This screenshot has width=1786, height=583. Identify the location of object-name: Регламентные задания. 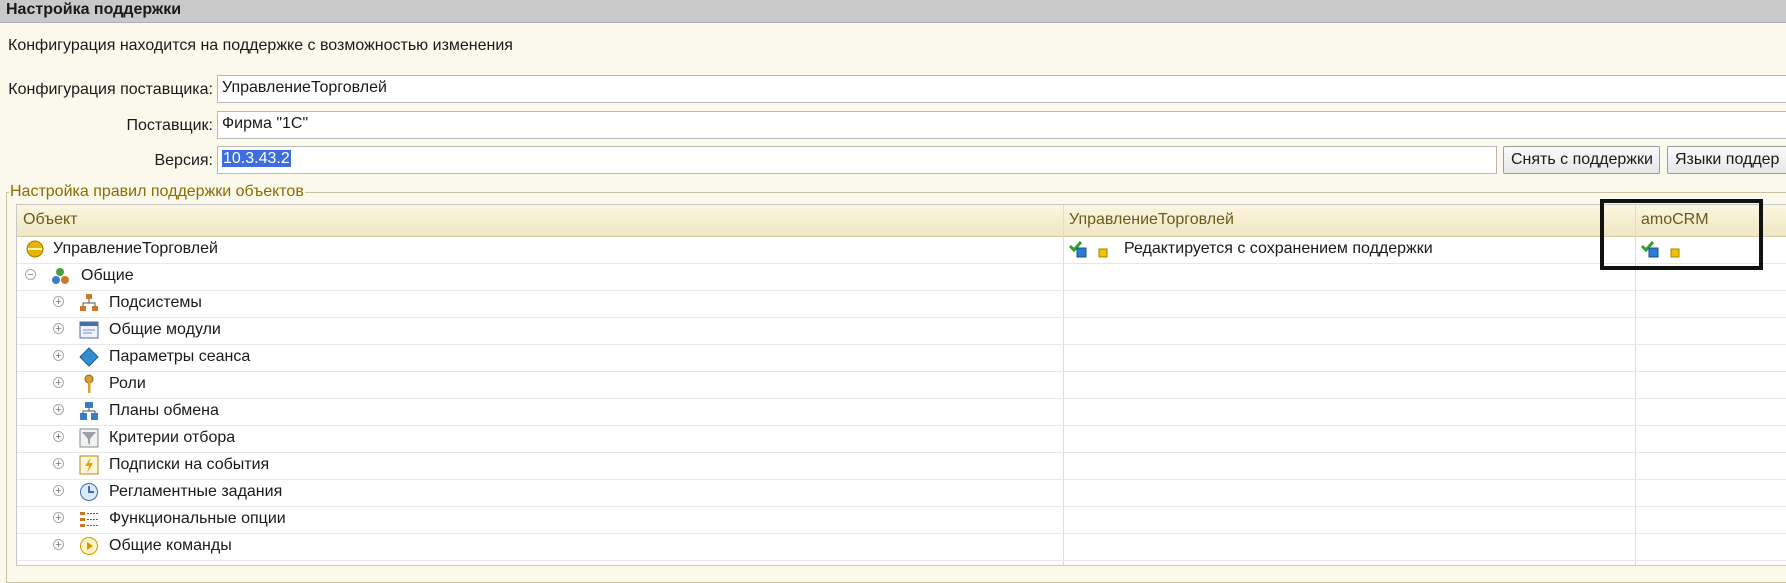
(196, 491).